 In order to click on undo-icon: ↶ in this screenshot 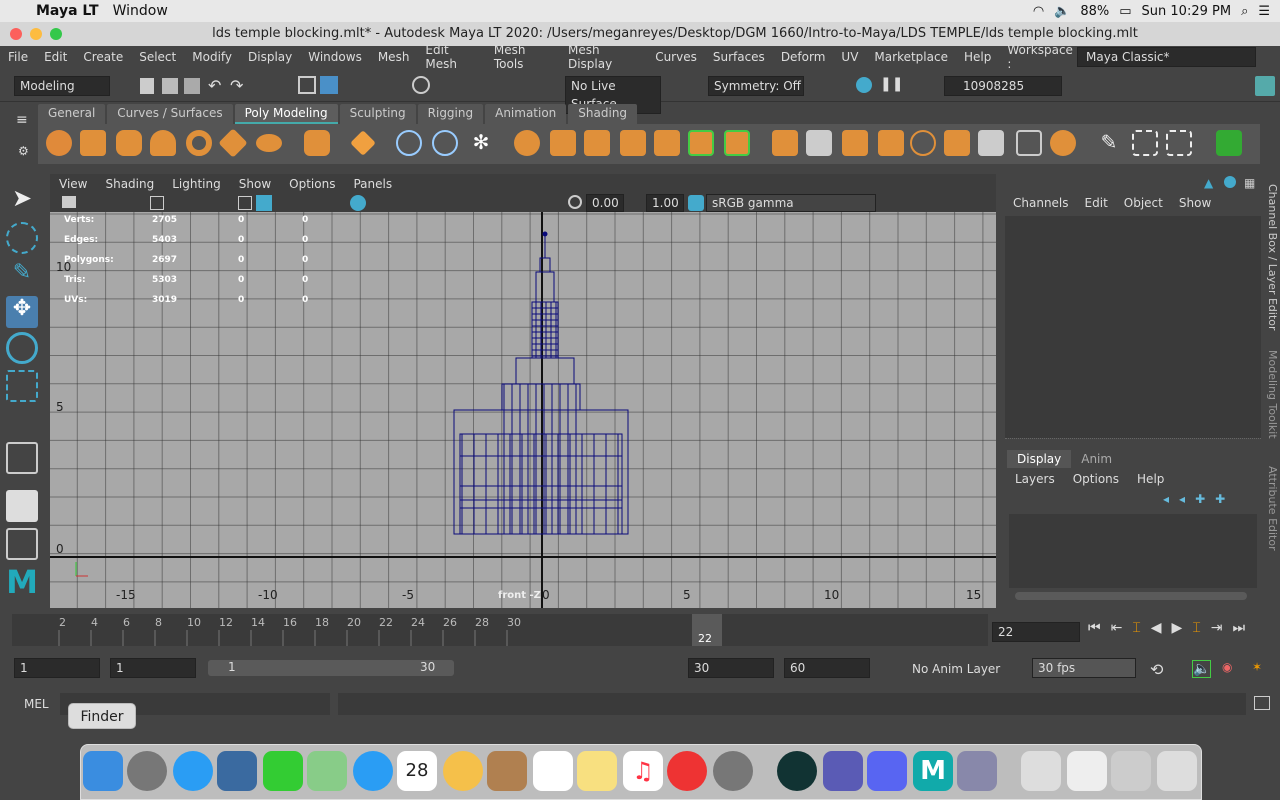, I will do `click(214, 85)`.